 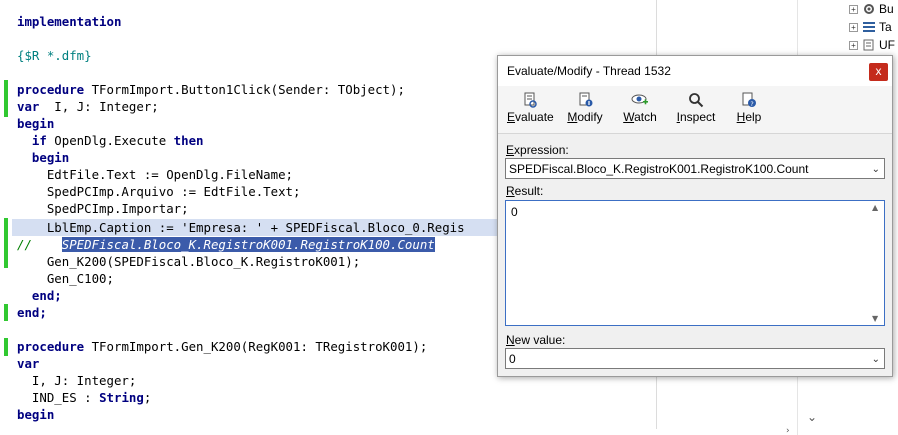 What do you see at coordinates (868, 45) in the screenshot?
I see `unit-icon` at bounding box center [868, 45].